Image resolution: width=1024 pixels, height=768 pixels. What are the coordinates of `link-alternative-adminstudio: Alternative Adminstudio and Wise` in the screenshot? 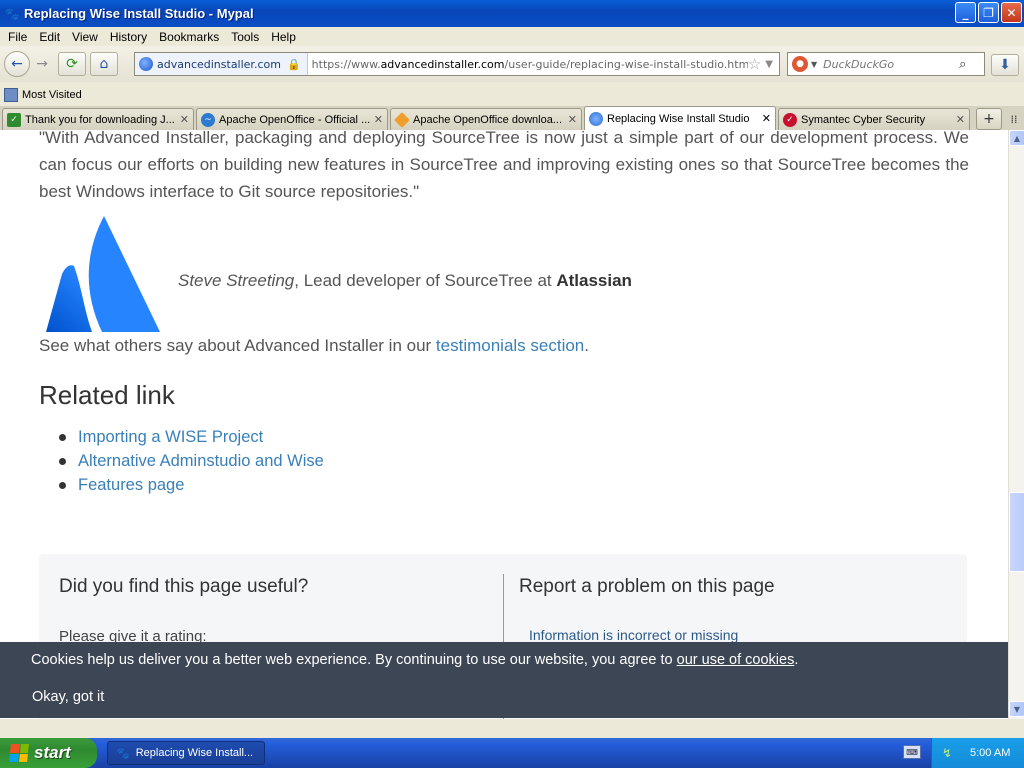 It's located at (201, 461).